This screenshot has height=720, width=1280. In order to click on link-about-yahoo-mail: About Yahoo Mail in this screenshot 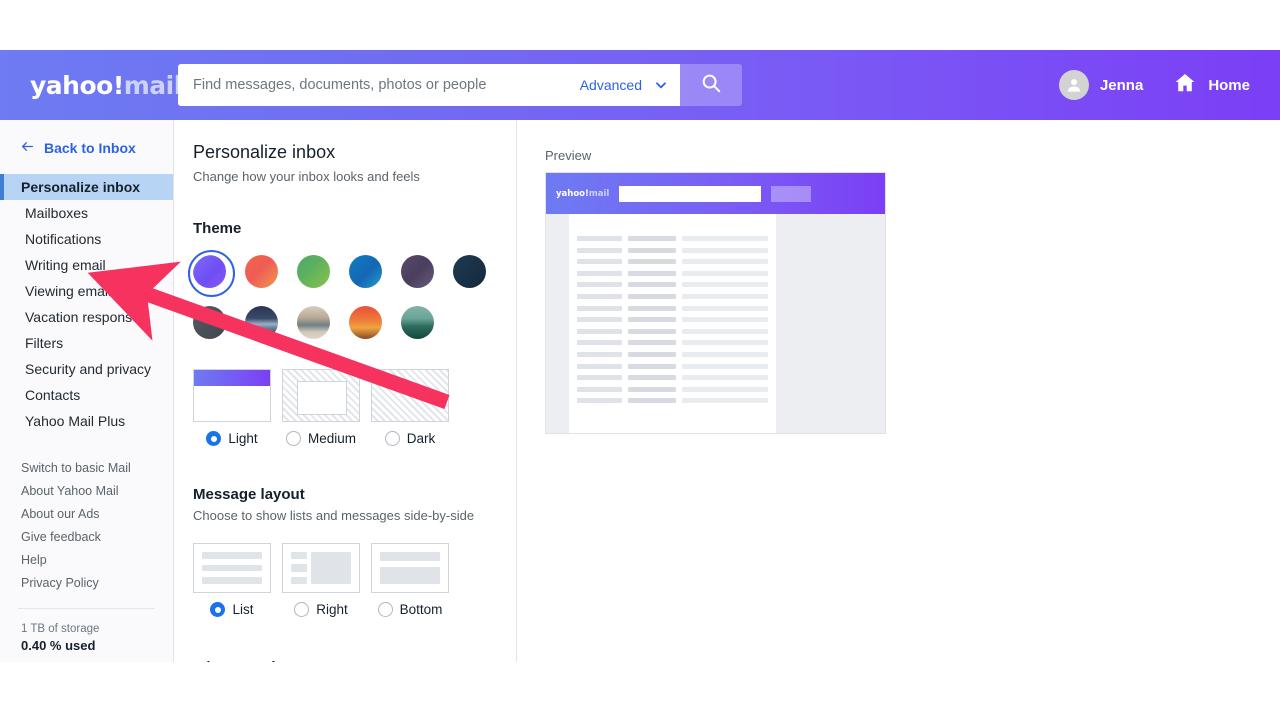, I will do `click(86, 490)`.